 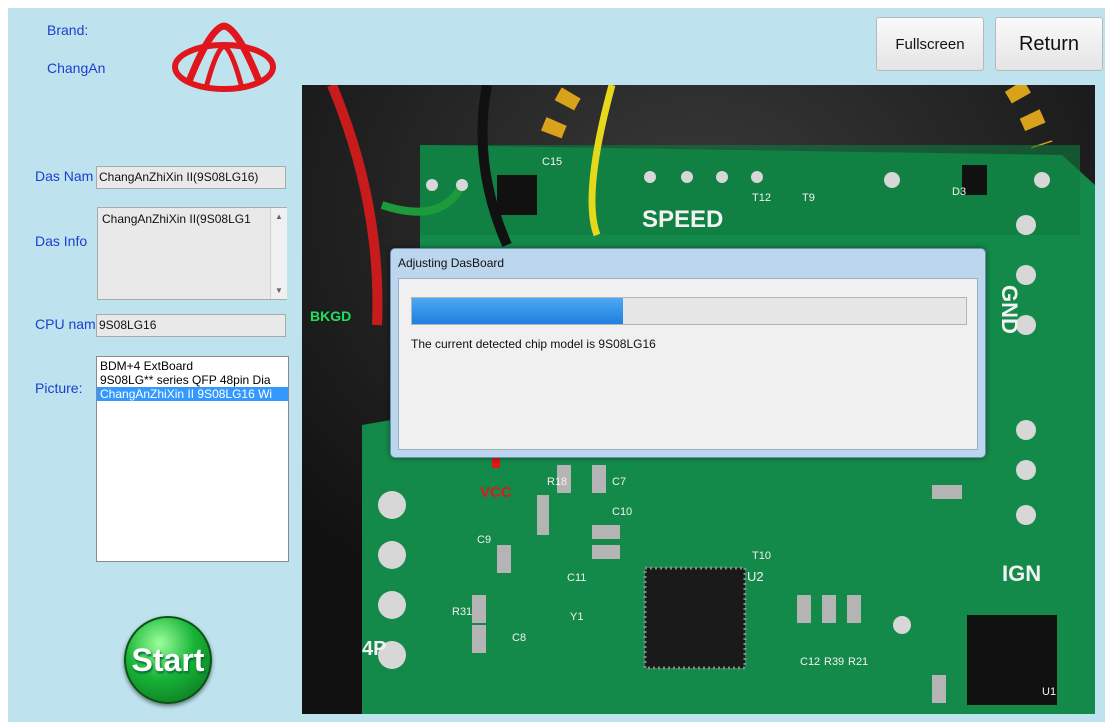 I want to click on picture-list-item: 9S08LG** series QFP 48pin Dia, so click(x=192, y=380).